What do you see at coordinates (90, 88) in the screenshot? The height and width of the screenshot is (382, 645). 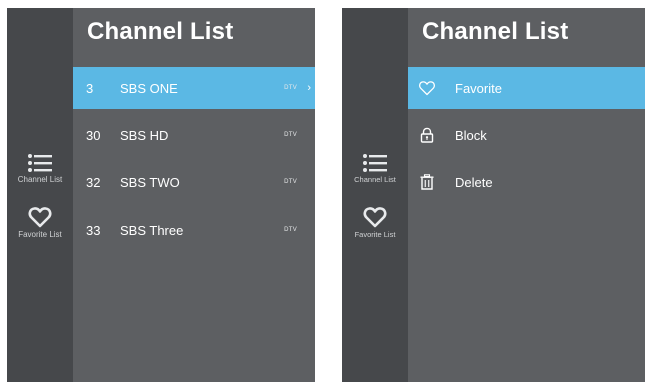 I see `channel-number: 3` at bounding box center [90, 88].